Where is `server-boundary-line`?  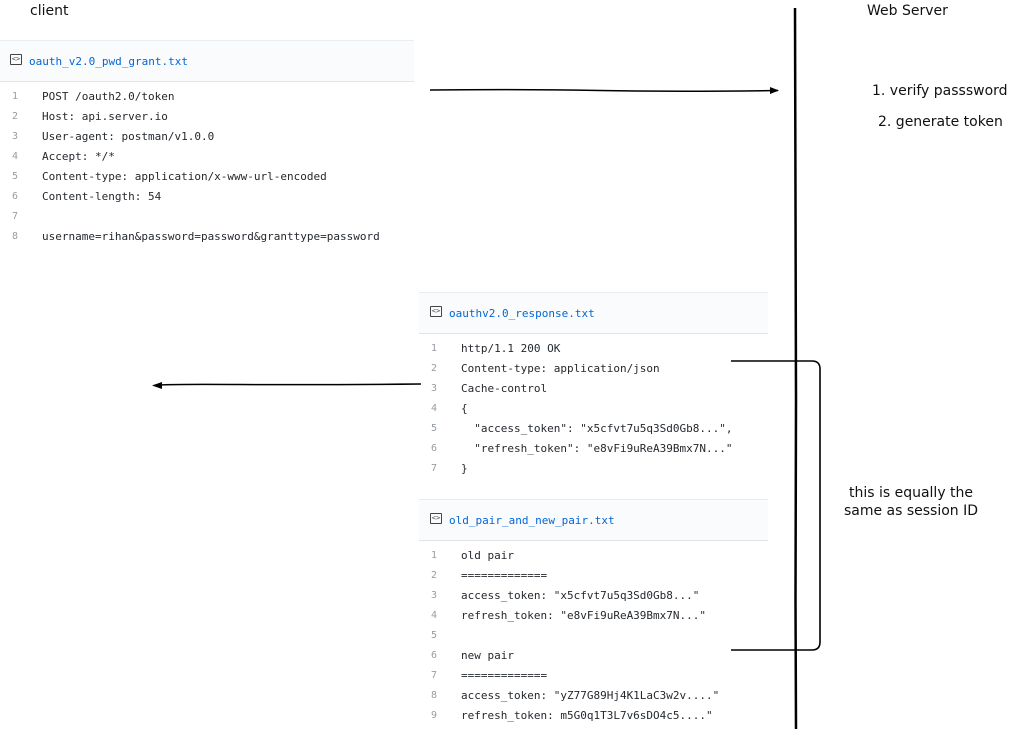
server-boundary-line is located at coordinates (795, 368).